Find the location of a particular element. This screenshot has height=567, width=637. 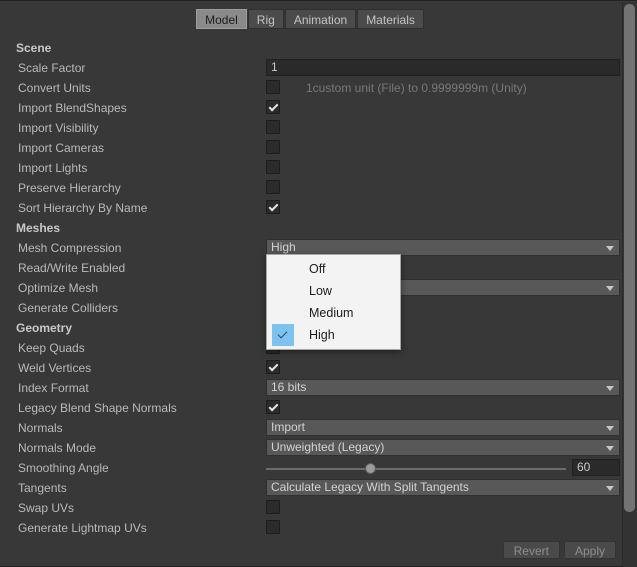

checkbox-import-blendshapes is located at coordinates (273, 107).